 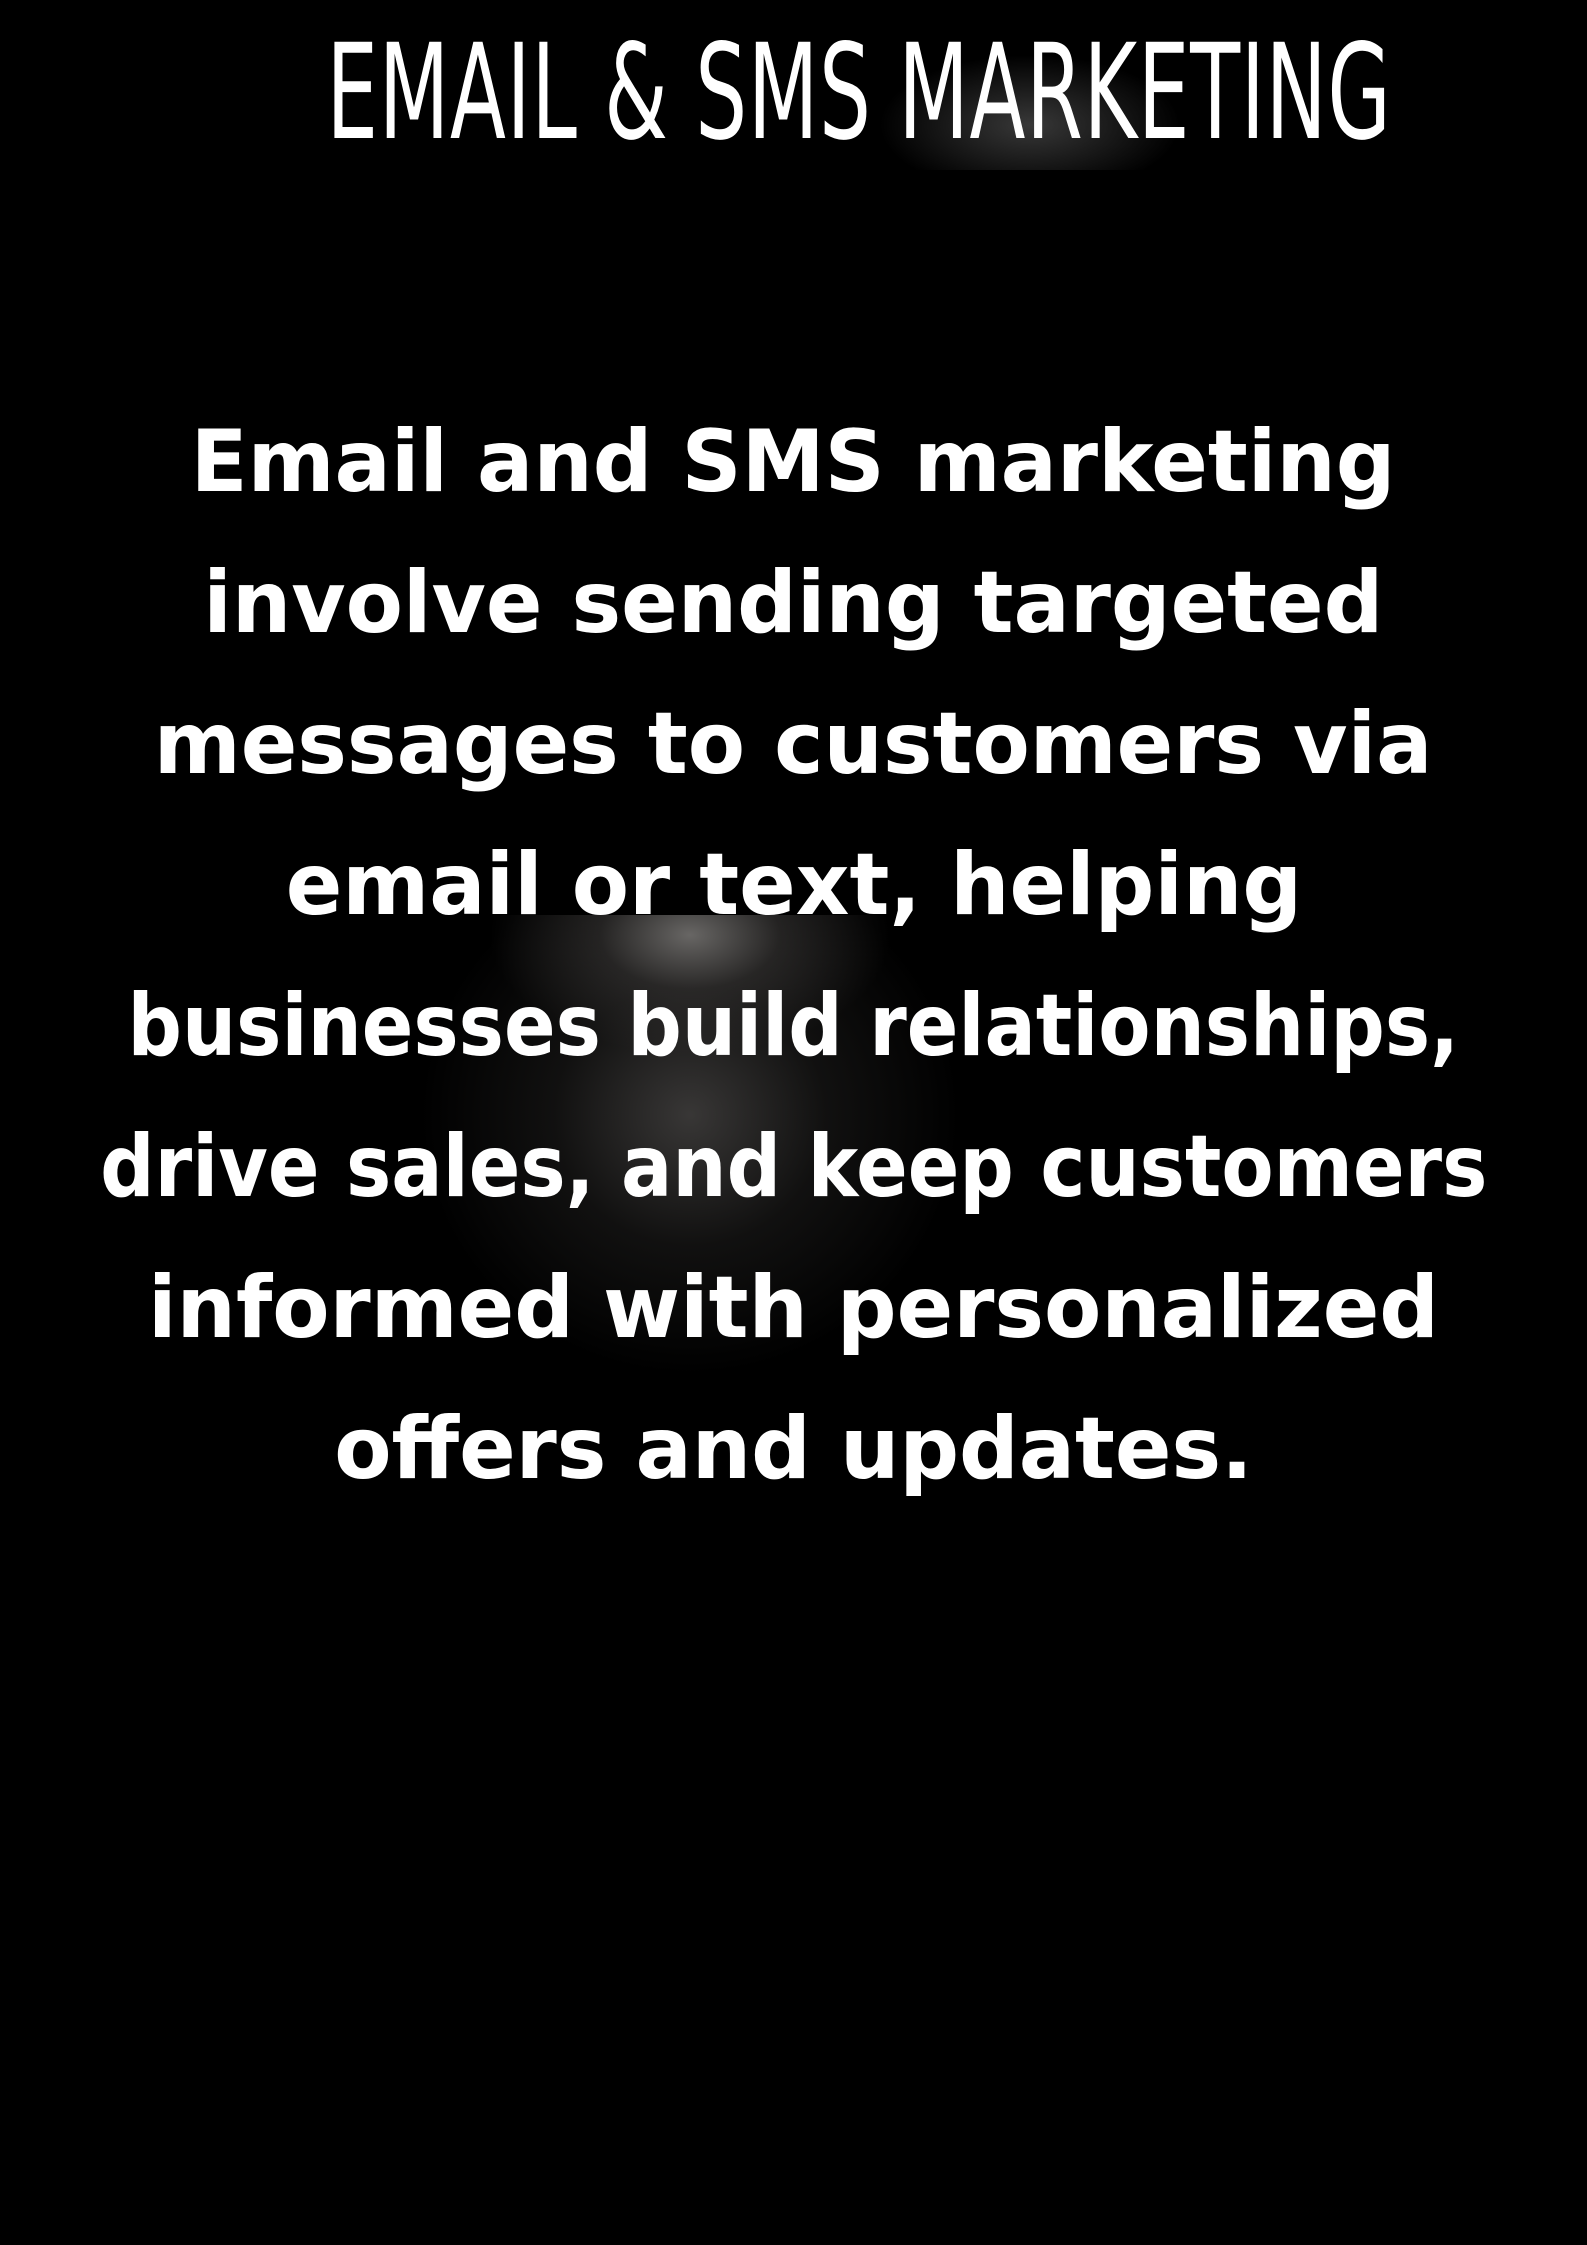 I want to click on description-line: offers and updates., so click(x=793, y=1449).